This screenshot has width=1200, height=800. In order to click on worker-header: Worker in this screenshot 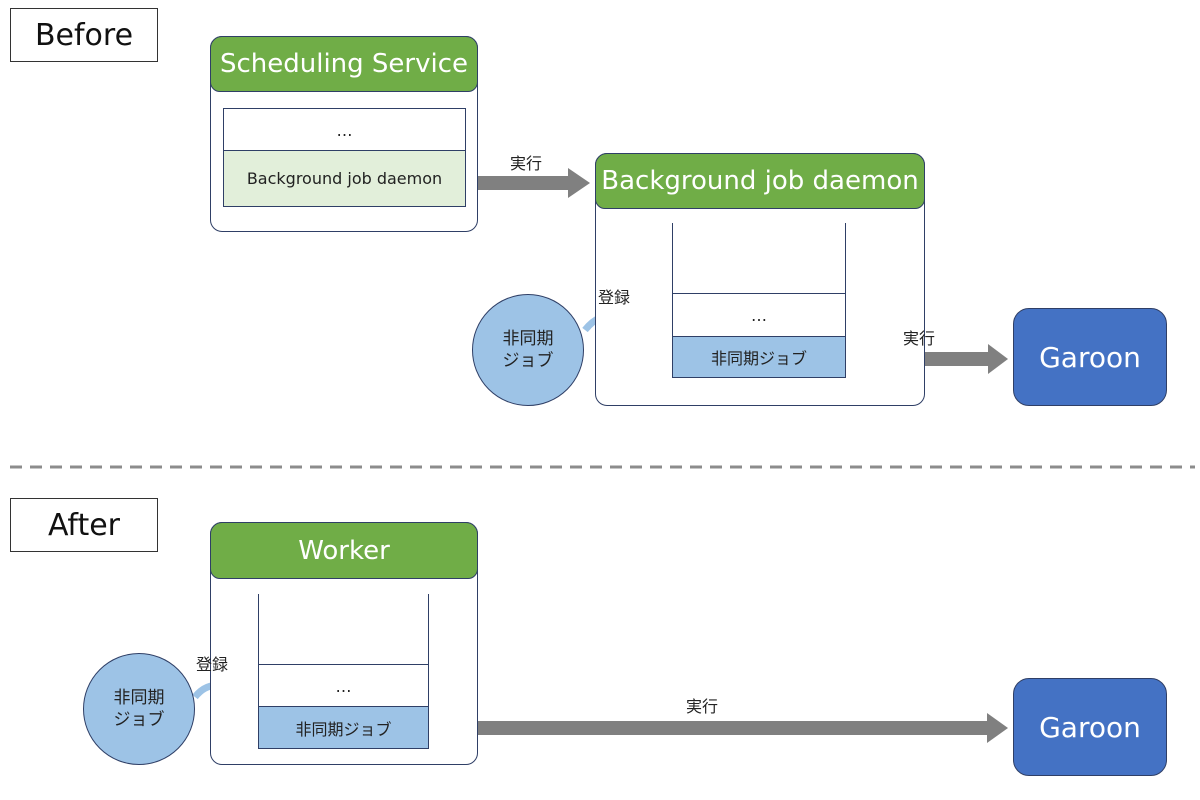, I will do `click(344, 550)`.